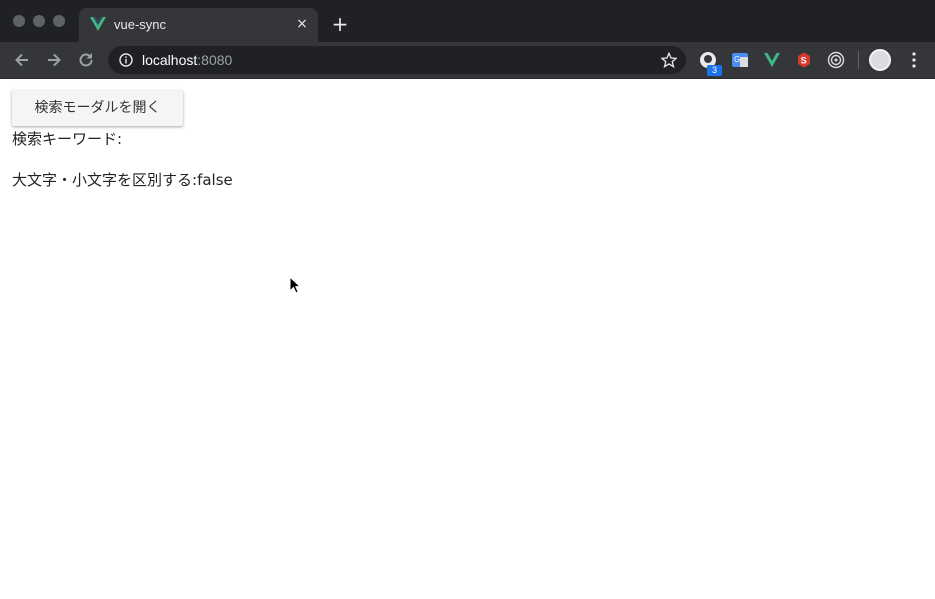 This screenshot has height=599, width=935. Describe the element at coordinates (19, 21) in the screenshot. I see `close-window-button` at that location.